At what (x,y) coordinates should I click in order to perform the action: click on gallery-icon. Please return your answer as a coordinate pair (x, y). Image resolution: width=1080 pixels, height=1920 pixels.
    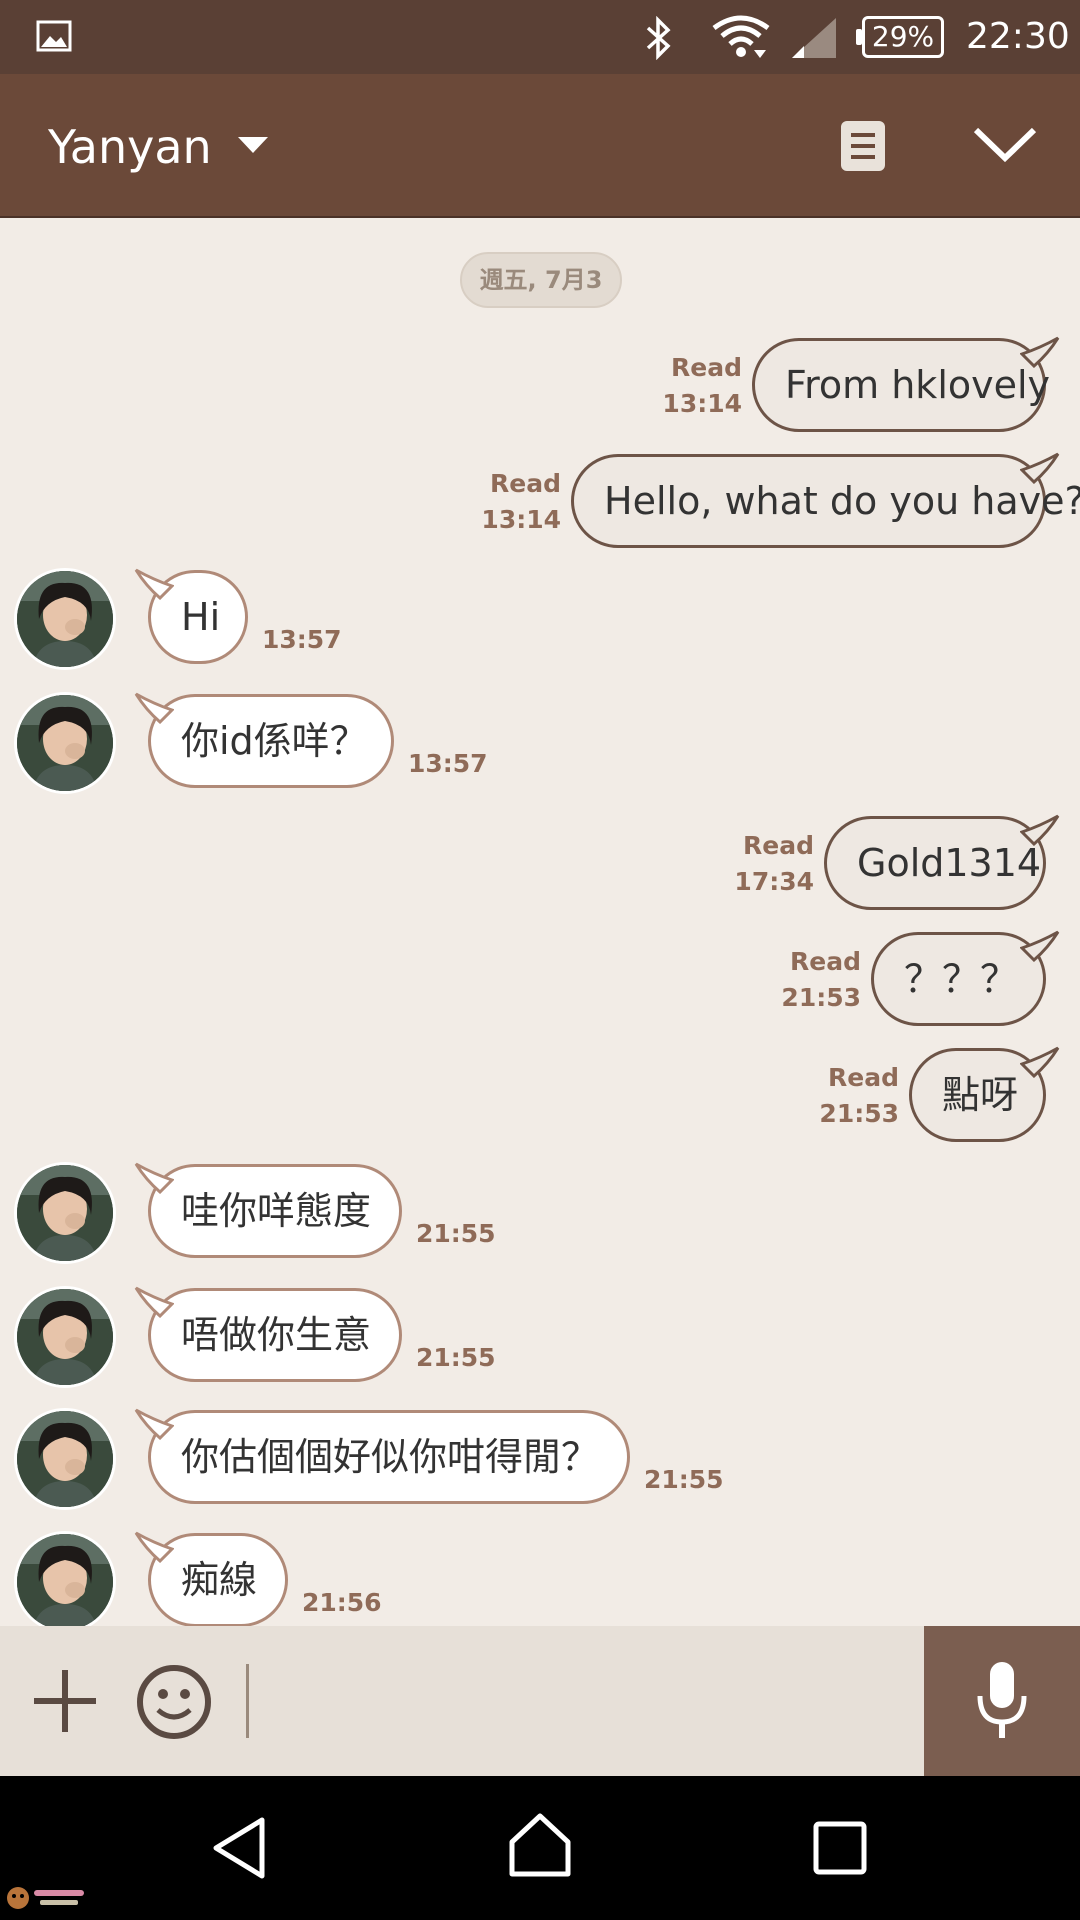
    Looking at the image, I should click on (54, 38).